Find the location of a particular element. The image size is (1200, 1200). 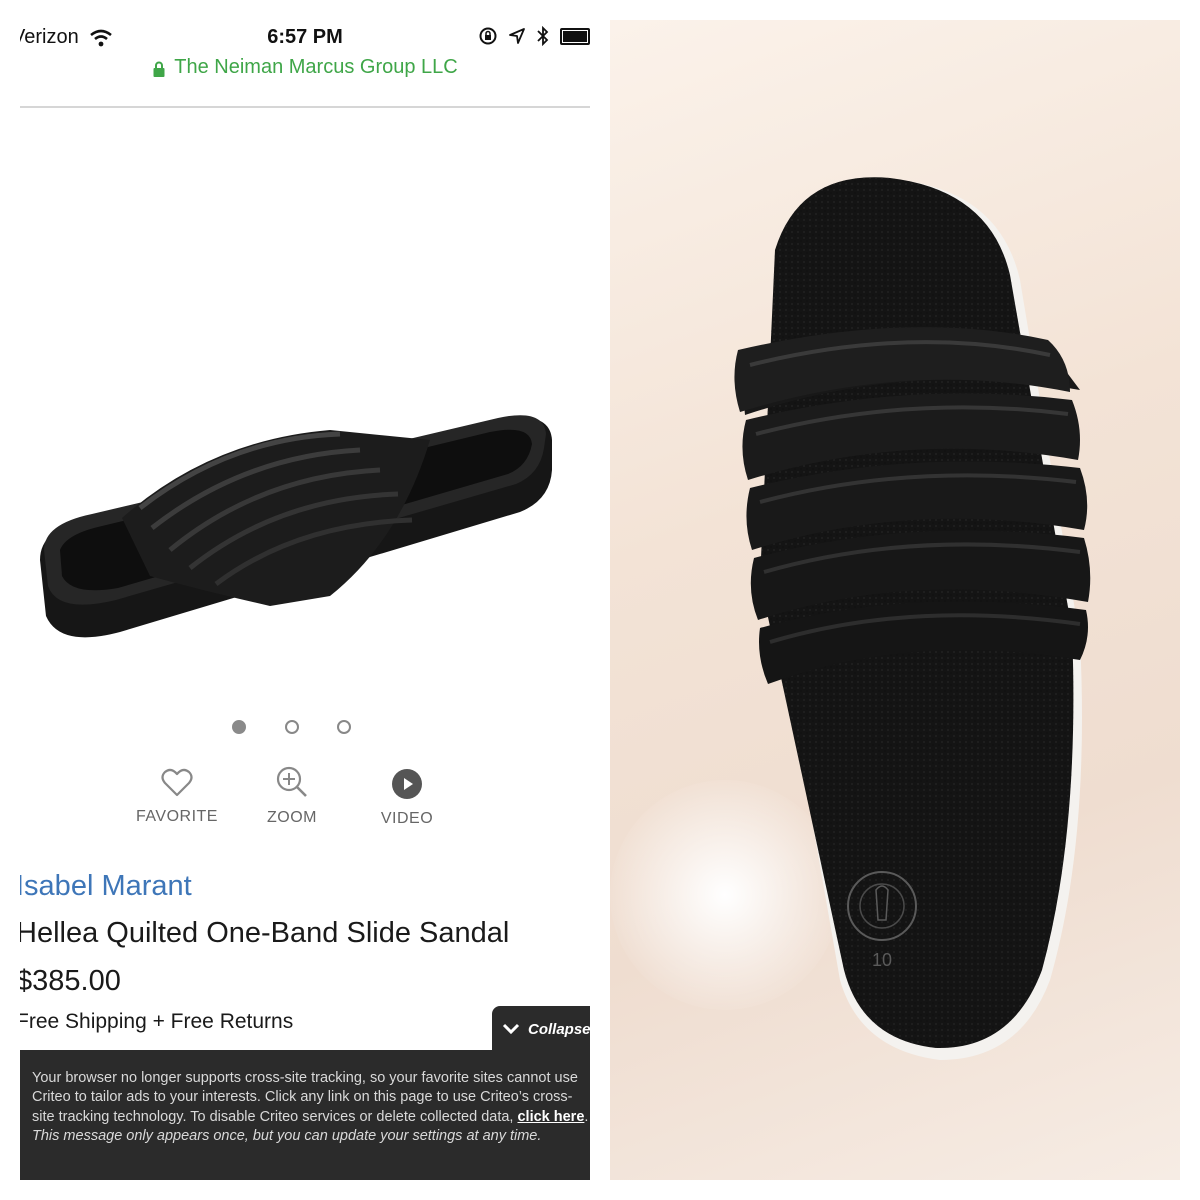

insole-size-text: 10 is located at coordinates (882, 960).